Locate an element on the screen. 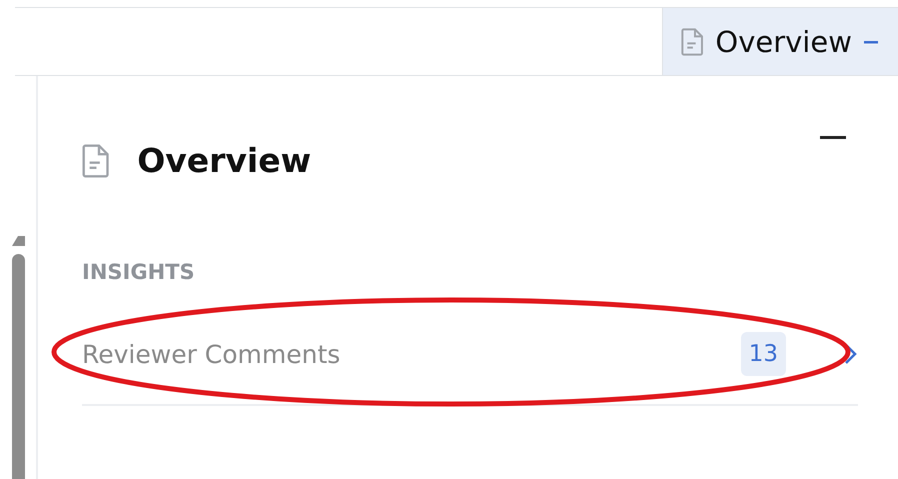 The width and height of the screenshot is (898, 479). scrollbar-thumb is located at coordinates (18, 366).